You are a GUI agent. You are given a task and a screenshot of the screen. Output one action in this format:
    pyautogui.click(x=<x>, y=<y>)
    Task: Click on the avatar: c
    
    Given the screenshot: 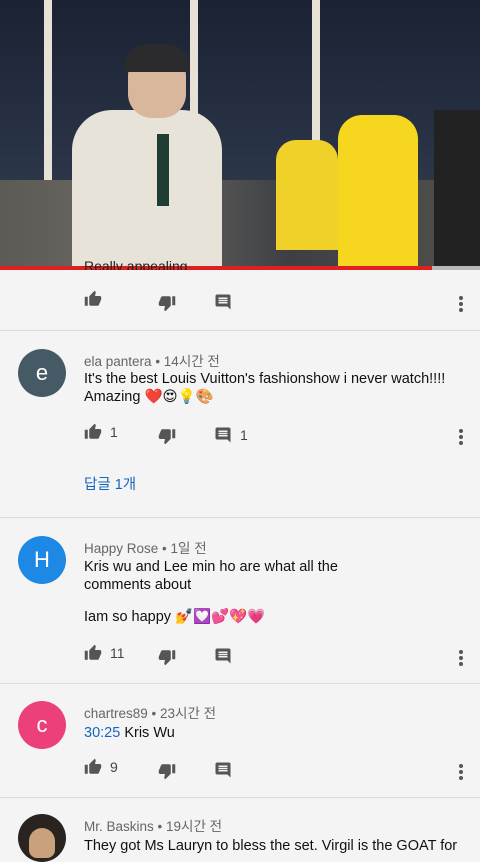 What is the action you would take?
    pyautogui.click(x=42, y=725)
    